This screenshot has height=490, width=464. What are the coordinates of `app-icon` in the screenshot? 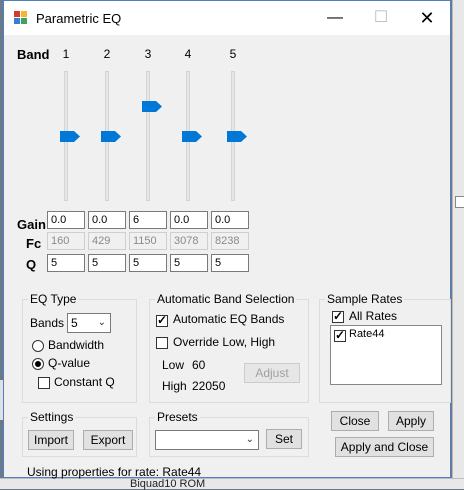 It's located at (21, 18).